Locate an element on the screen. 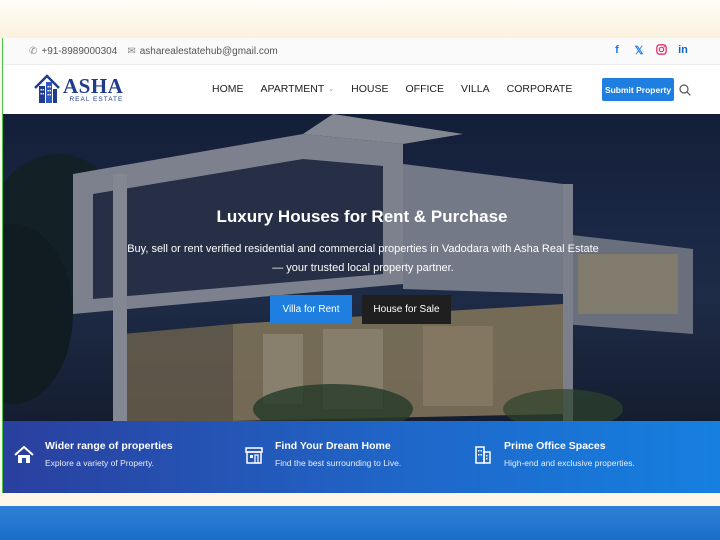 This screenshot has height=540, width=720. nav-label: VILLA is located at coordinates (475, 89).